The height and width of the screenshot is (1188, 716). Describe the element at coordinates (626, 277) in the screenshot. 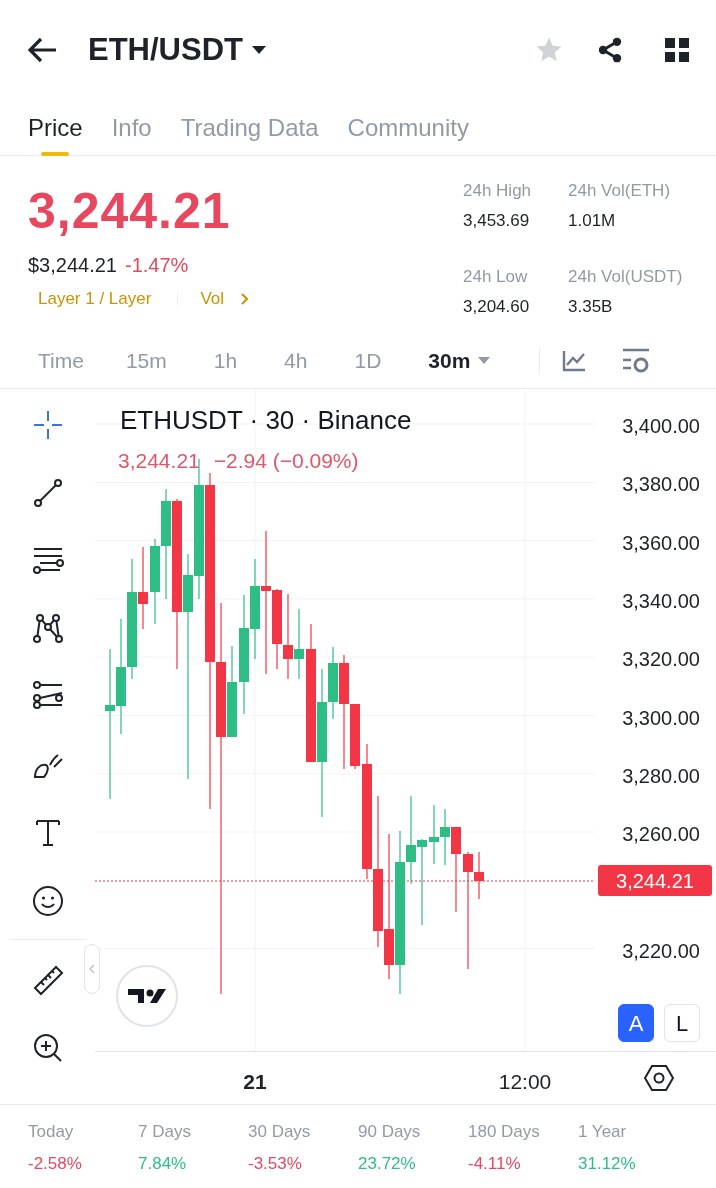

I see `stat-label: 24h Vol(USDT)` at that location.